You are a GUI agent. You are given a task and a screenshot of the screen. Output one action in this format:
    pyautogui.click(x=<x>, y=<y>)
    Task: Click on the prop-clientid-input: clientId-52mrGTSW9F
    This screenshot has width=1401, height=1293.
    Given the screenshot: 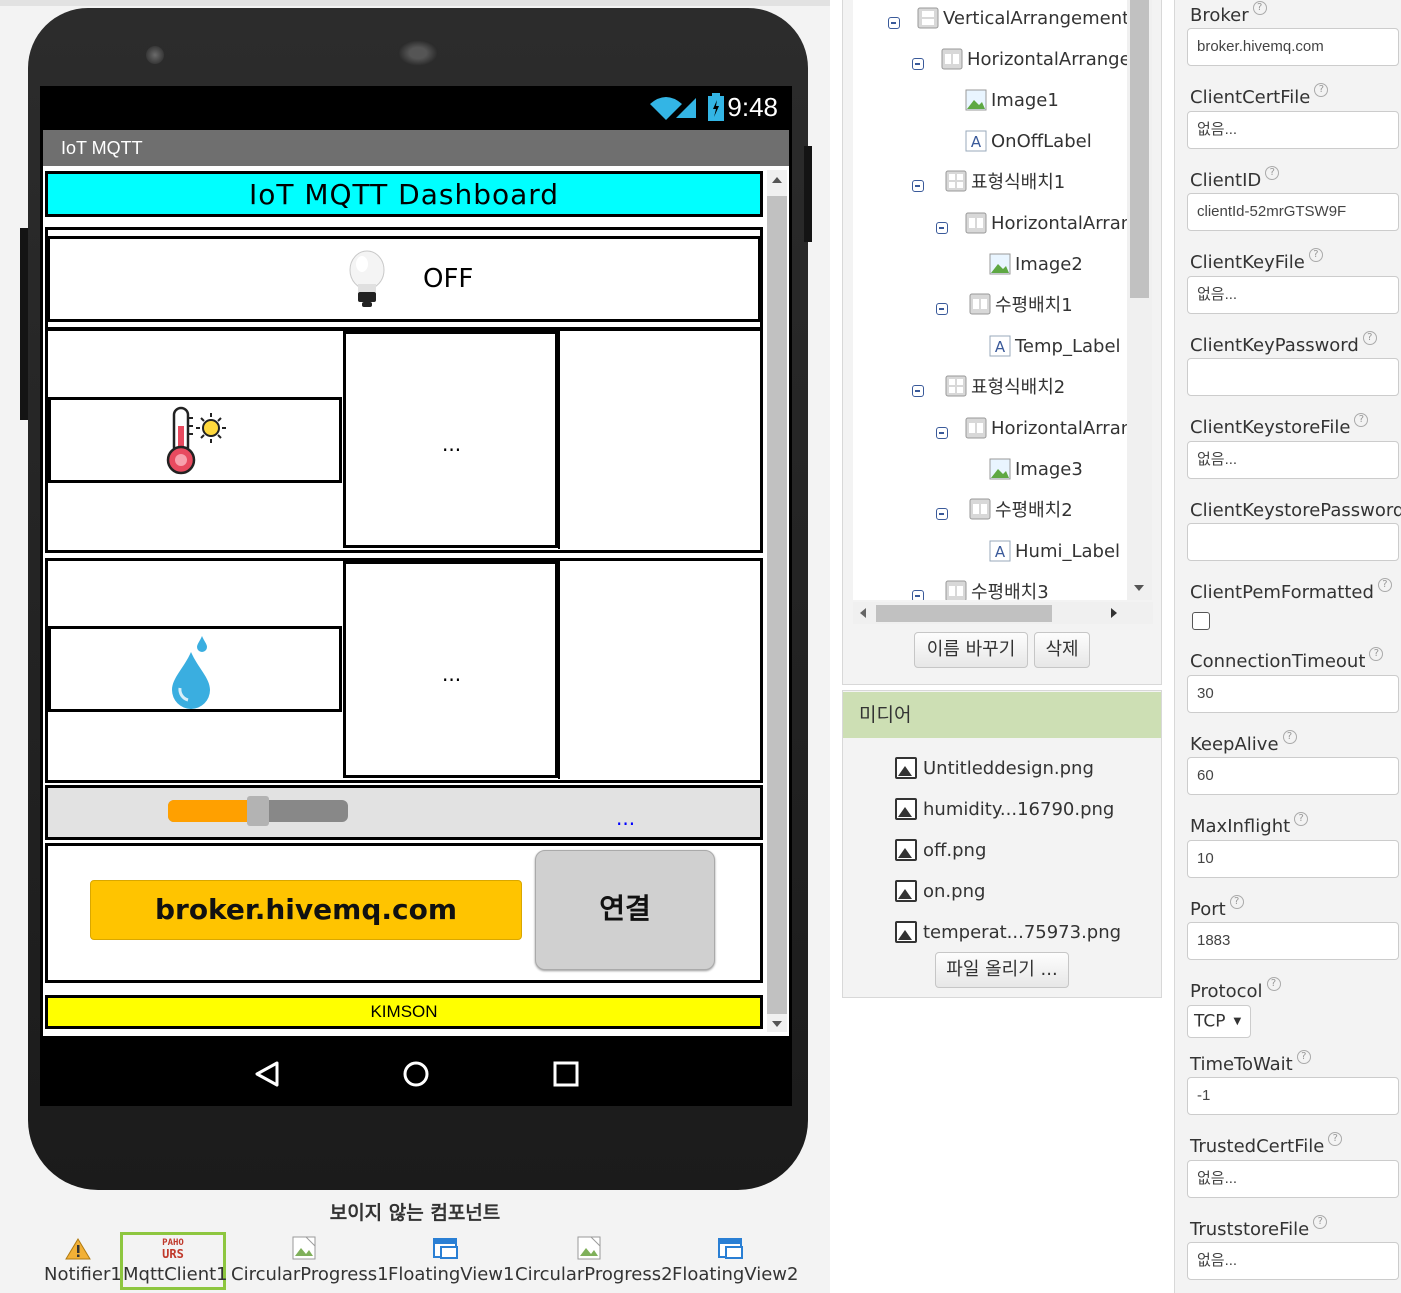 What is the action you would take?
    pyautogui.click(x=1293, y=212)
    